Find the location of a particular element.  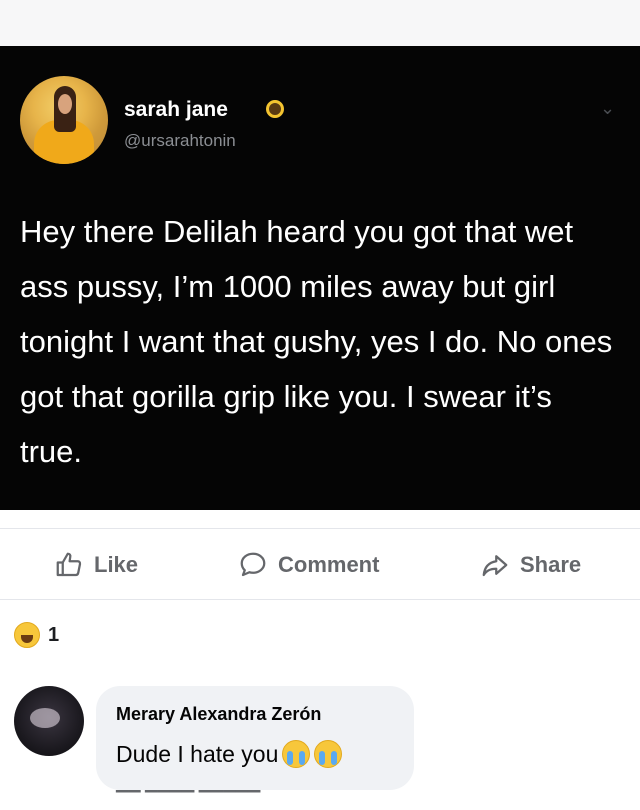

commenter-avatar is located at coordinates (49, 721).